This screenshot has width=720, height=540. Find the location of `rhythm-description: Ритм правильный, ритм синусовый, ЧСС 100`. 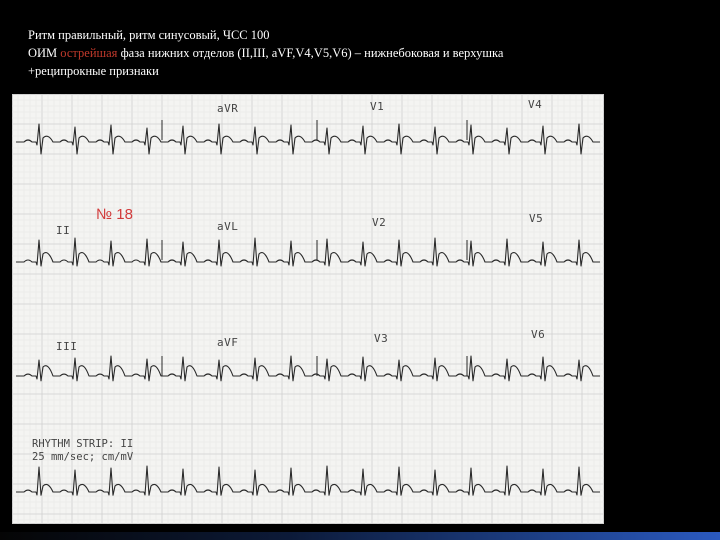

rhythm-description: Ритм правильный, ритм синусовый, ЧСС 100 is located at coordinates (149, 35).